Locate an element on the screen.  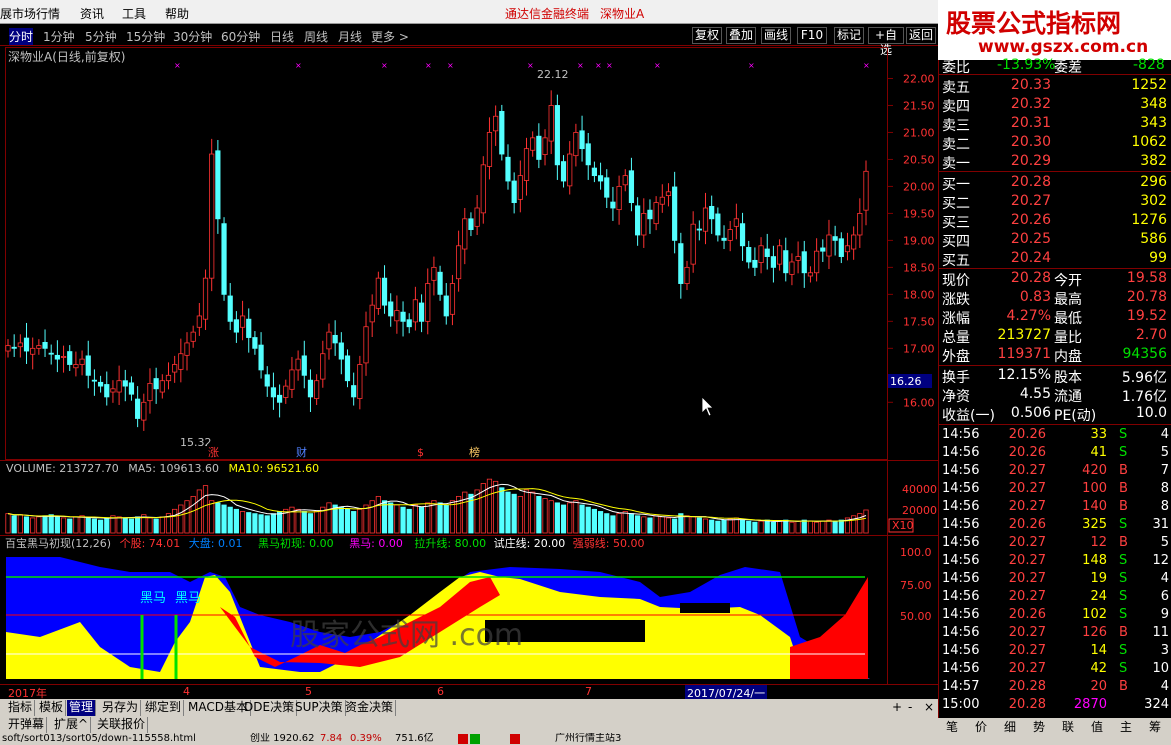
tick-row: 14:56 20.26 325 S 31 is located at coordinates (1055, 525).